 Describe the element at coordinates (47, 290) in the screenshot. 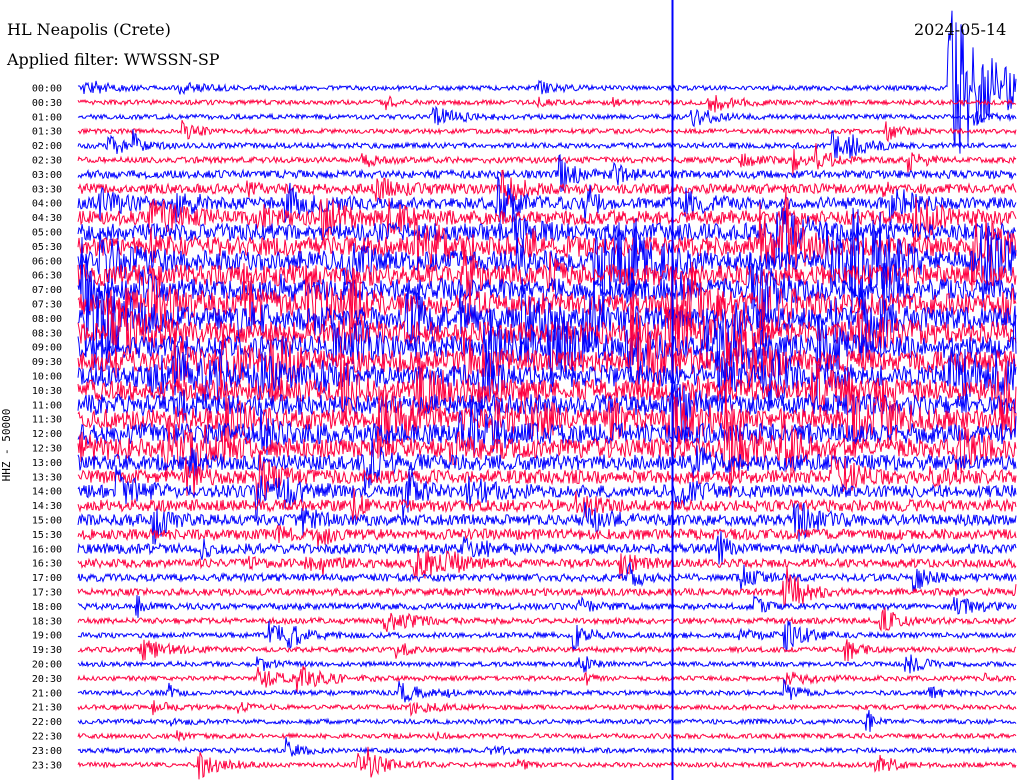

I see `time-tick-label: 07:00` at that location.